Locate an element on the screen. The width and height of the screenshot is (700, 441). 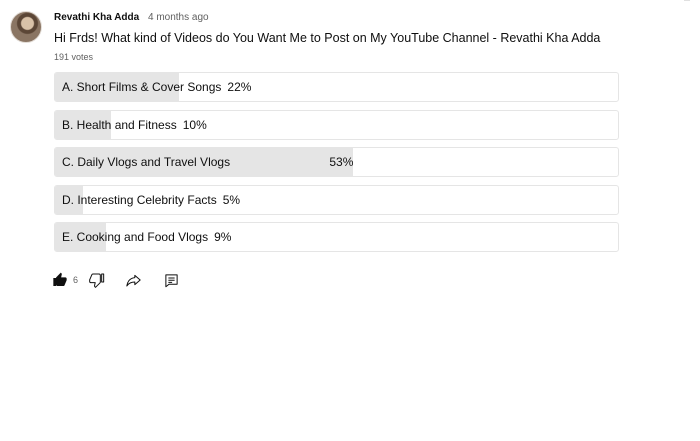
like-count: 6 is located at coordinates (76, 280).